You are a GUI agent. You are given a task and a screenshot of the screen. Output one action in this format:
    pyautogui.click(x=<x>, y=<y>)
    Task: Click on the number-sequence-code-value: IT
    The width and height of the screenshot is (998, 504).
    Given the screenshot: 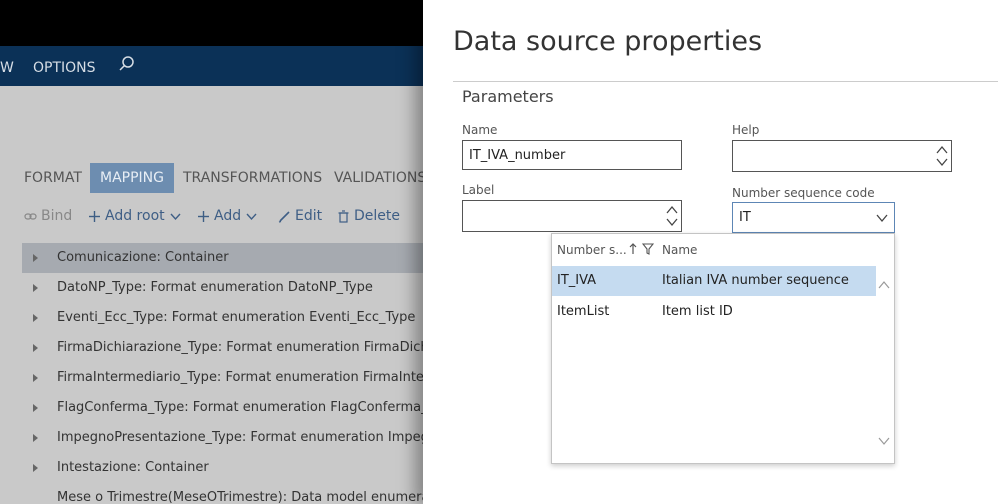 What is the action you would take?
    pyautogui.click(x=745, y=217)
    